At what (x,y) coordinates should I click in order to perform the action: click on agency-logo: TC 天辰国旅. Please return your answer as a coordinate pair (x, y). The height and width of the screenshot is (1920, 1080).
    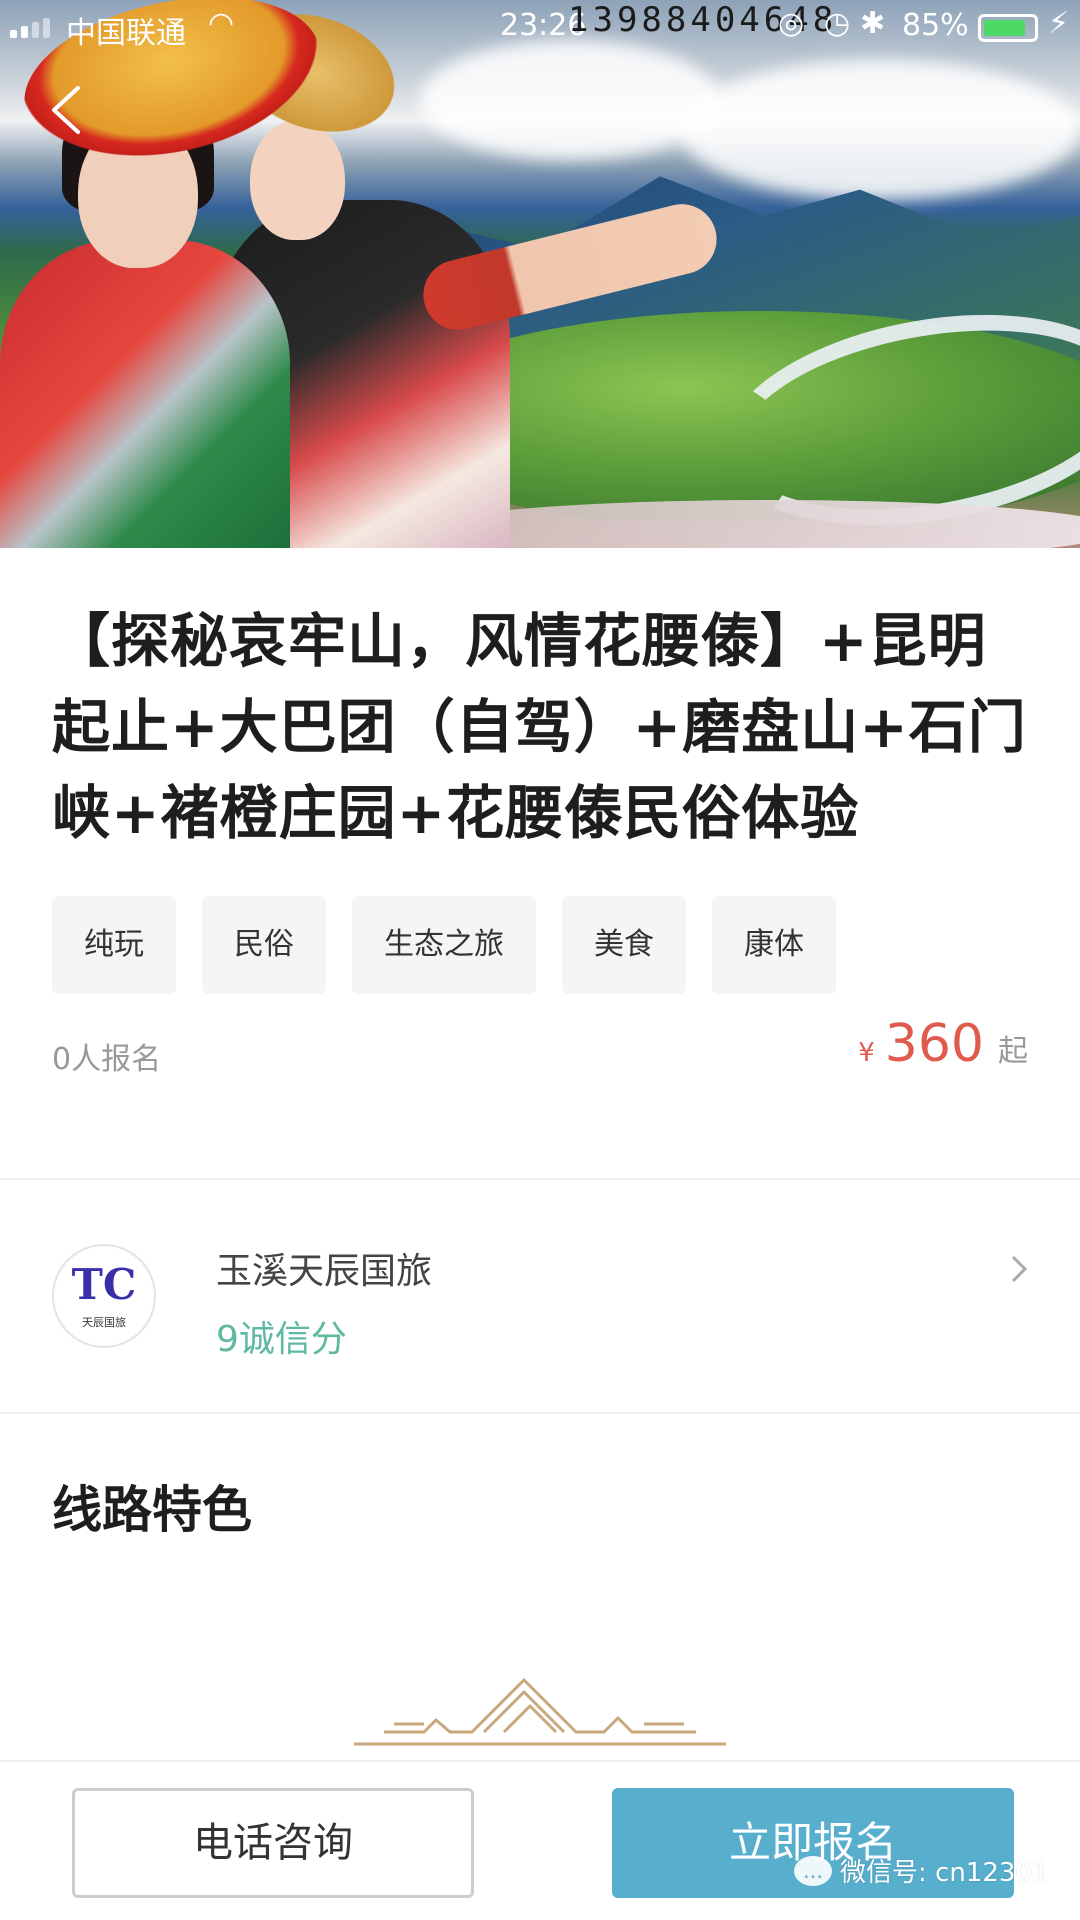
    Looking at the image, I should click on (104, 1296).